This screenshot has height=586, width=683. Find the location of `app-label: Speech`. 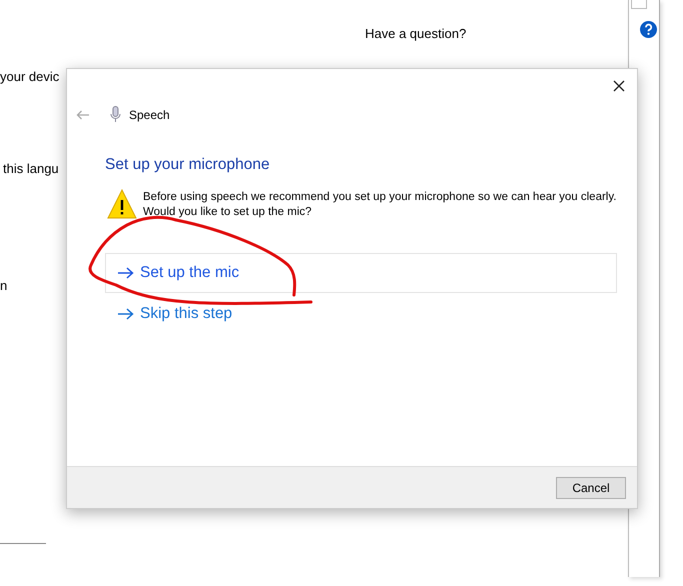

app-label: Speech is located at coordinates (149, 115).